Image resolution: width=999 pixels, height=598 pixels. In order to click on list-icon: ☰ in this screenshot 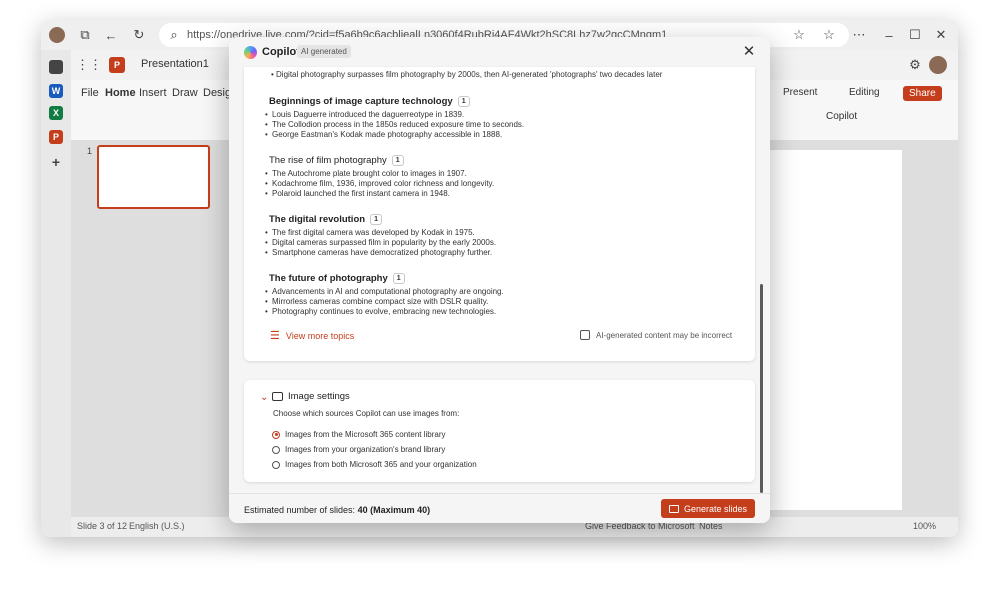, I will do `click(275, 336)`.